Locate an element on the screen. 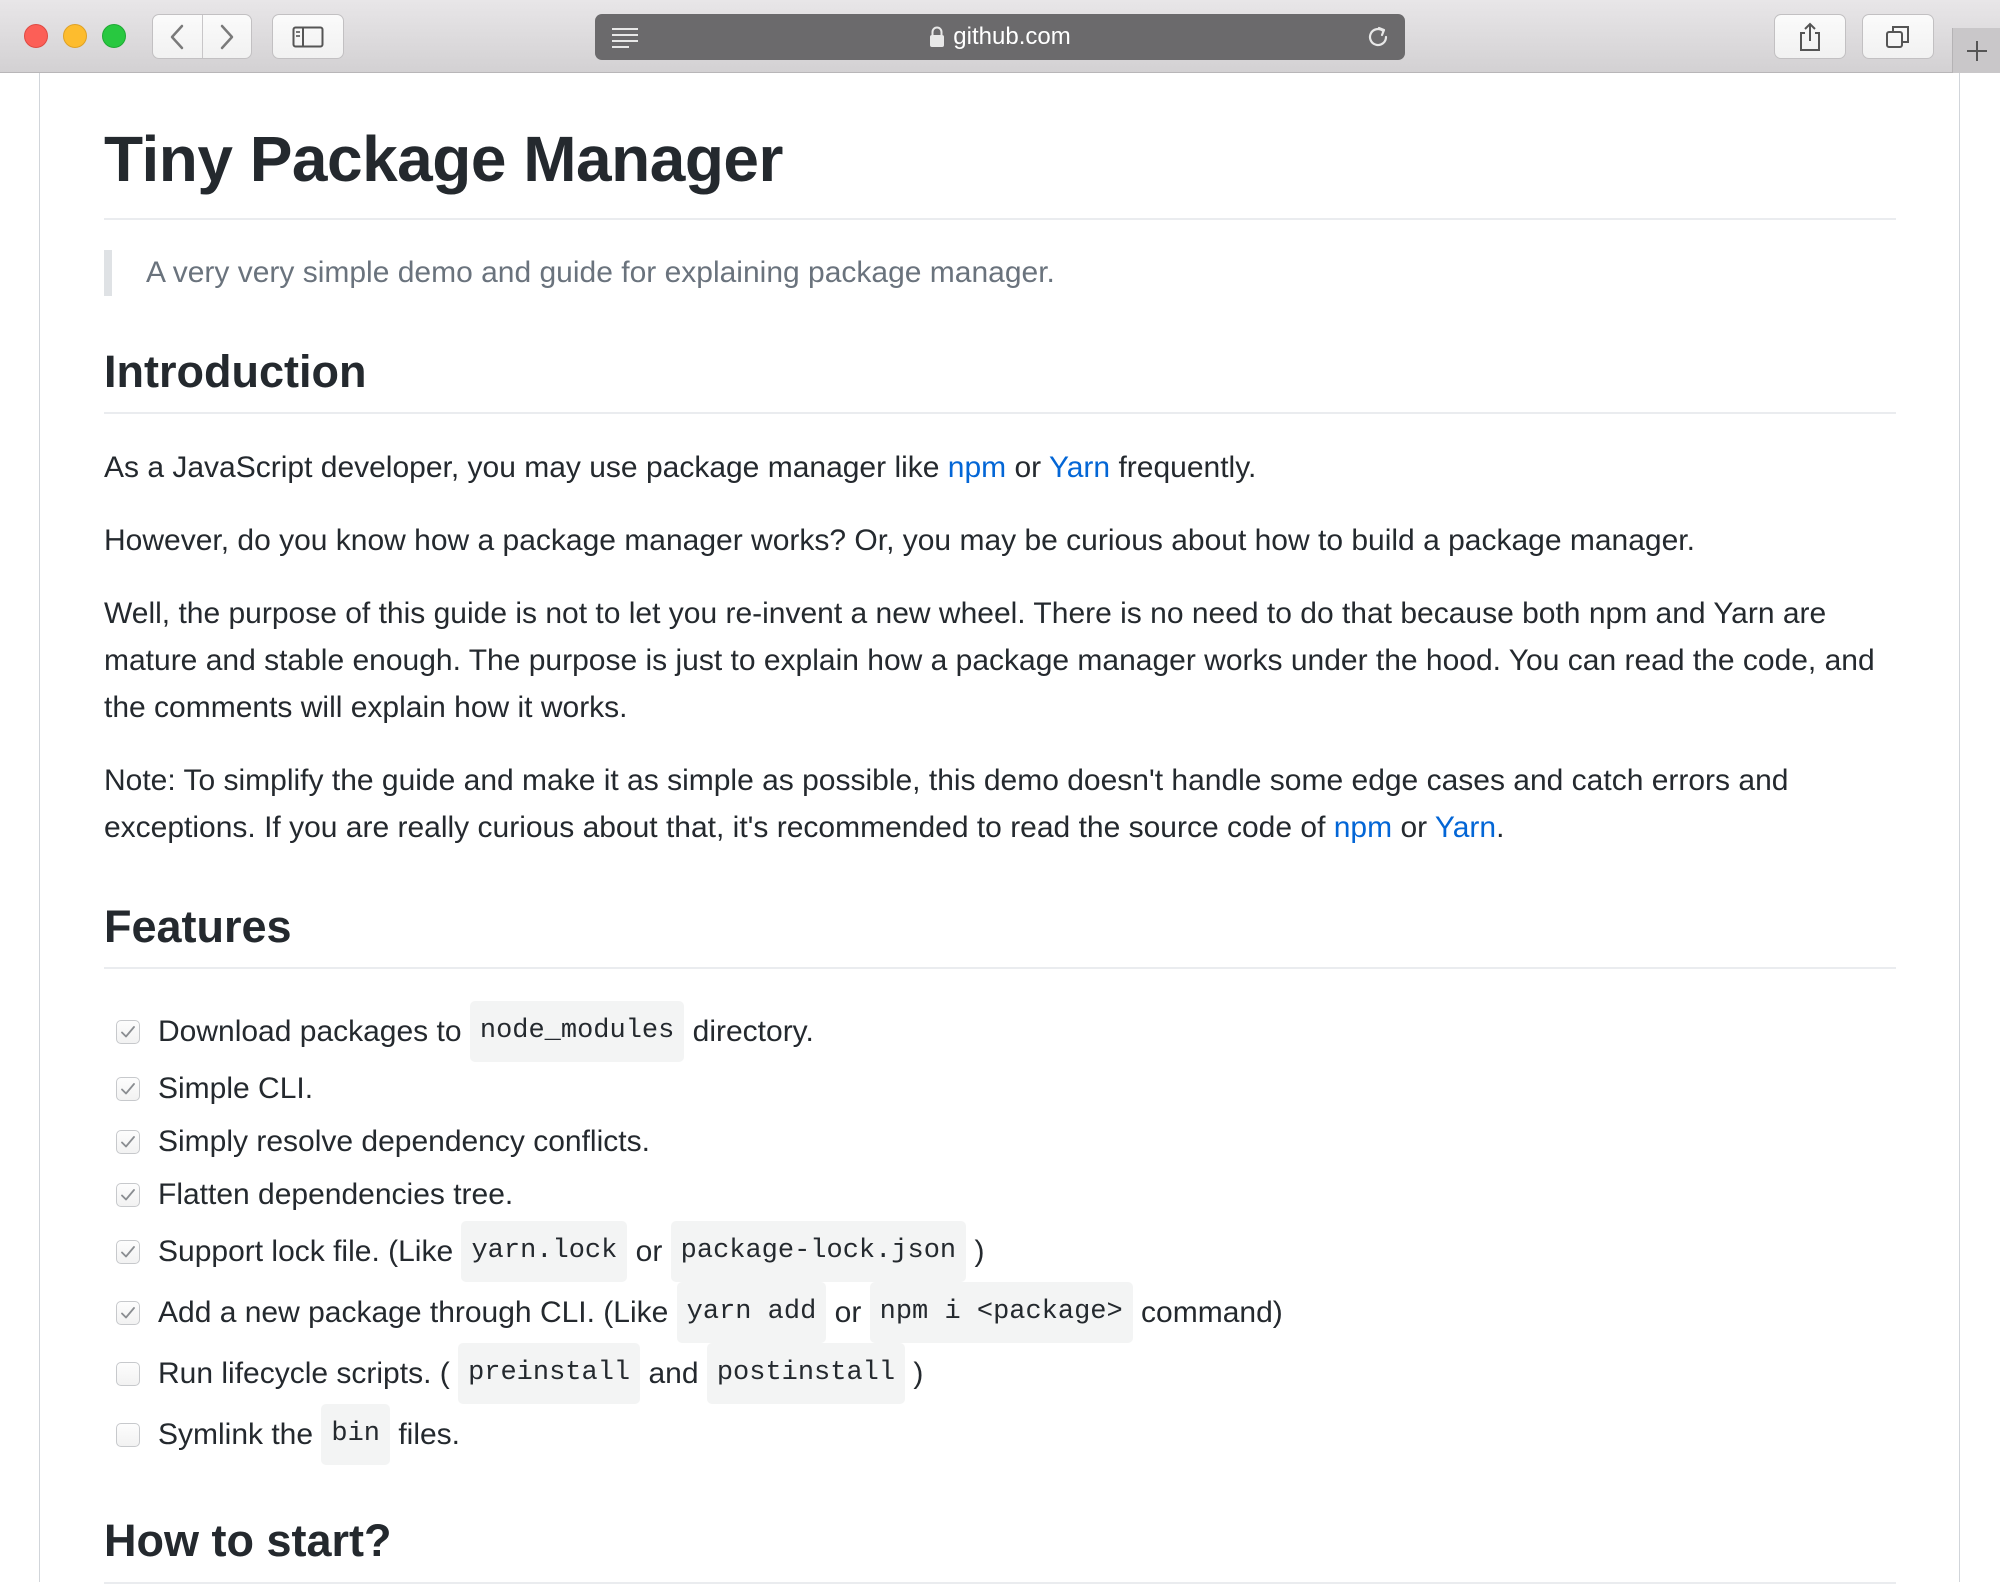 This screenshot has height=1584, width=2000. inline-code: npm i <package> is located at coordinates (1001, 1313).